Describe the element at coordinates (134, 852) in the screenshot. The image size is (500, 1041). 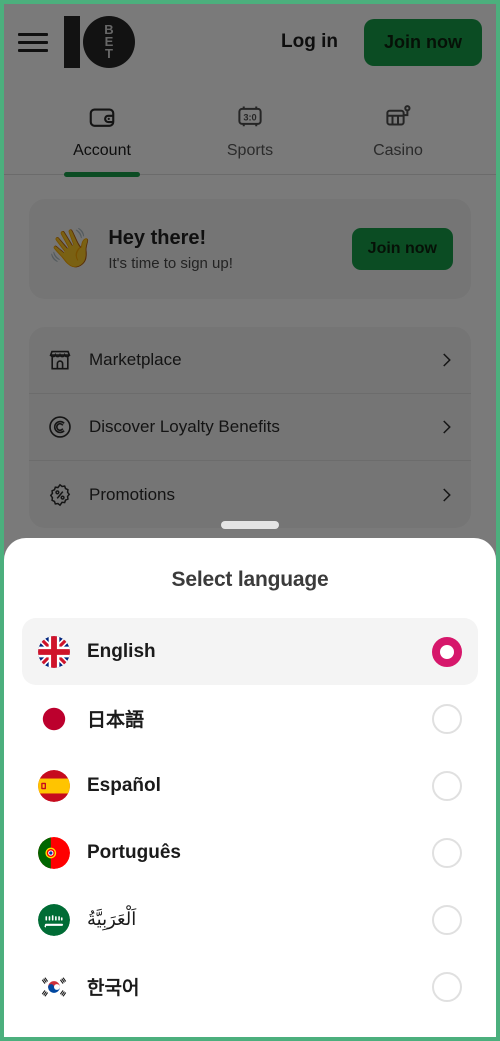
I see `language-label: Português` at that location.